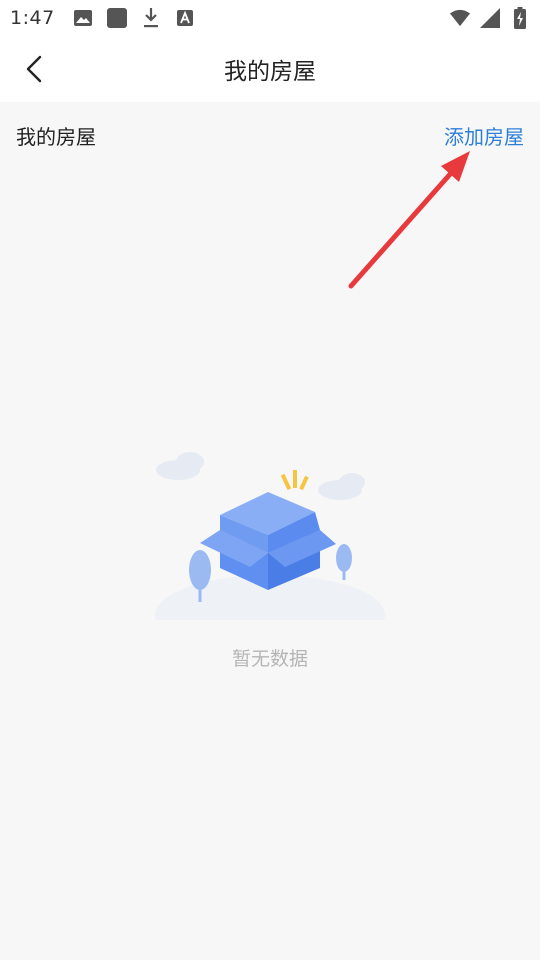 The image size is (540, 960). Describe the element at coordinates (83, 18) in the screenshot. I see `image-icon` at that location.